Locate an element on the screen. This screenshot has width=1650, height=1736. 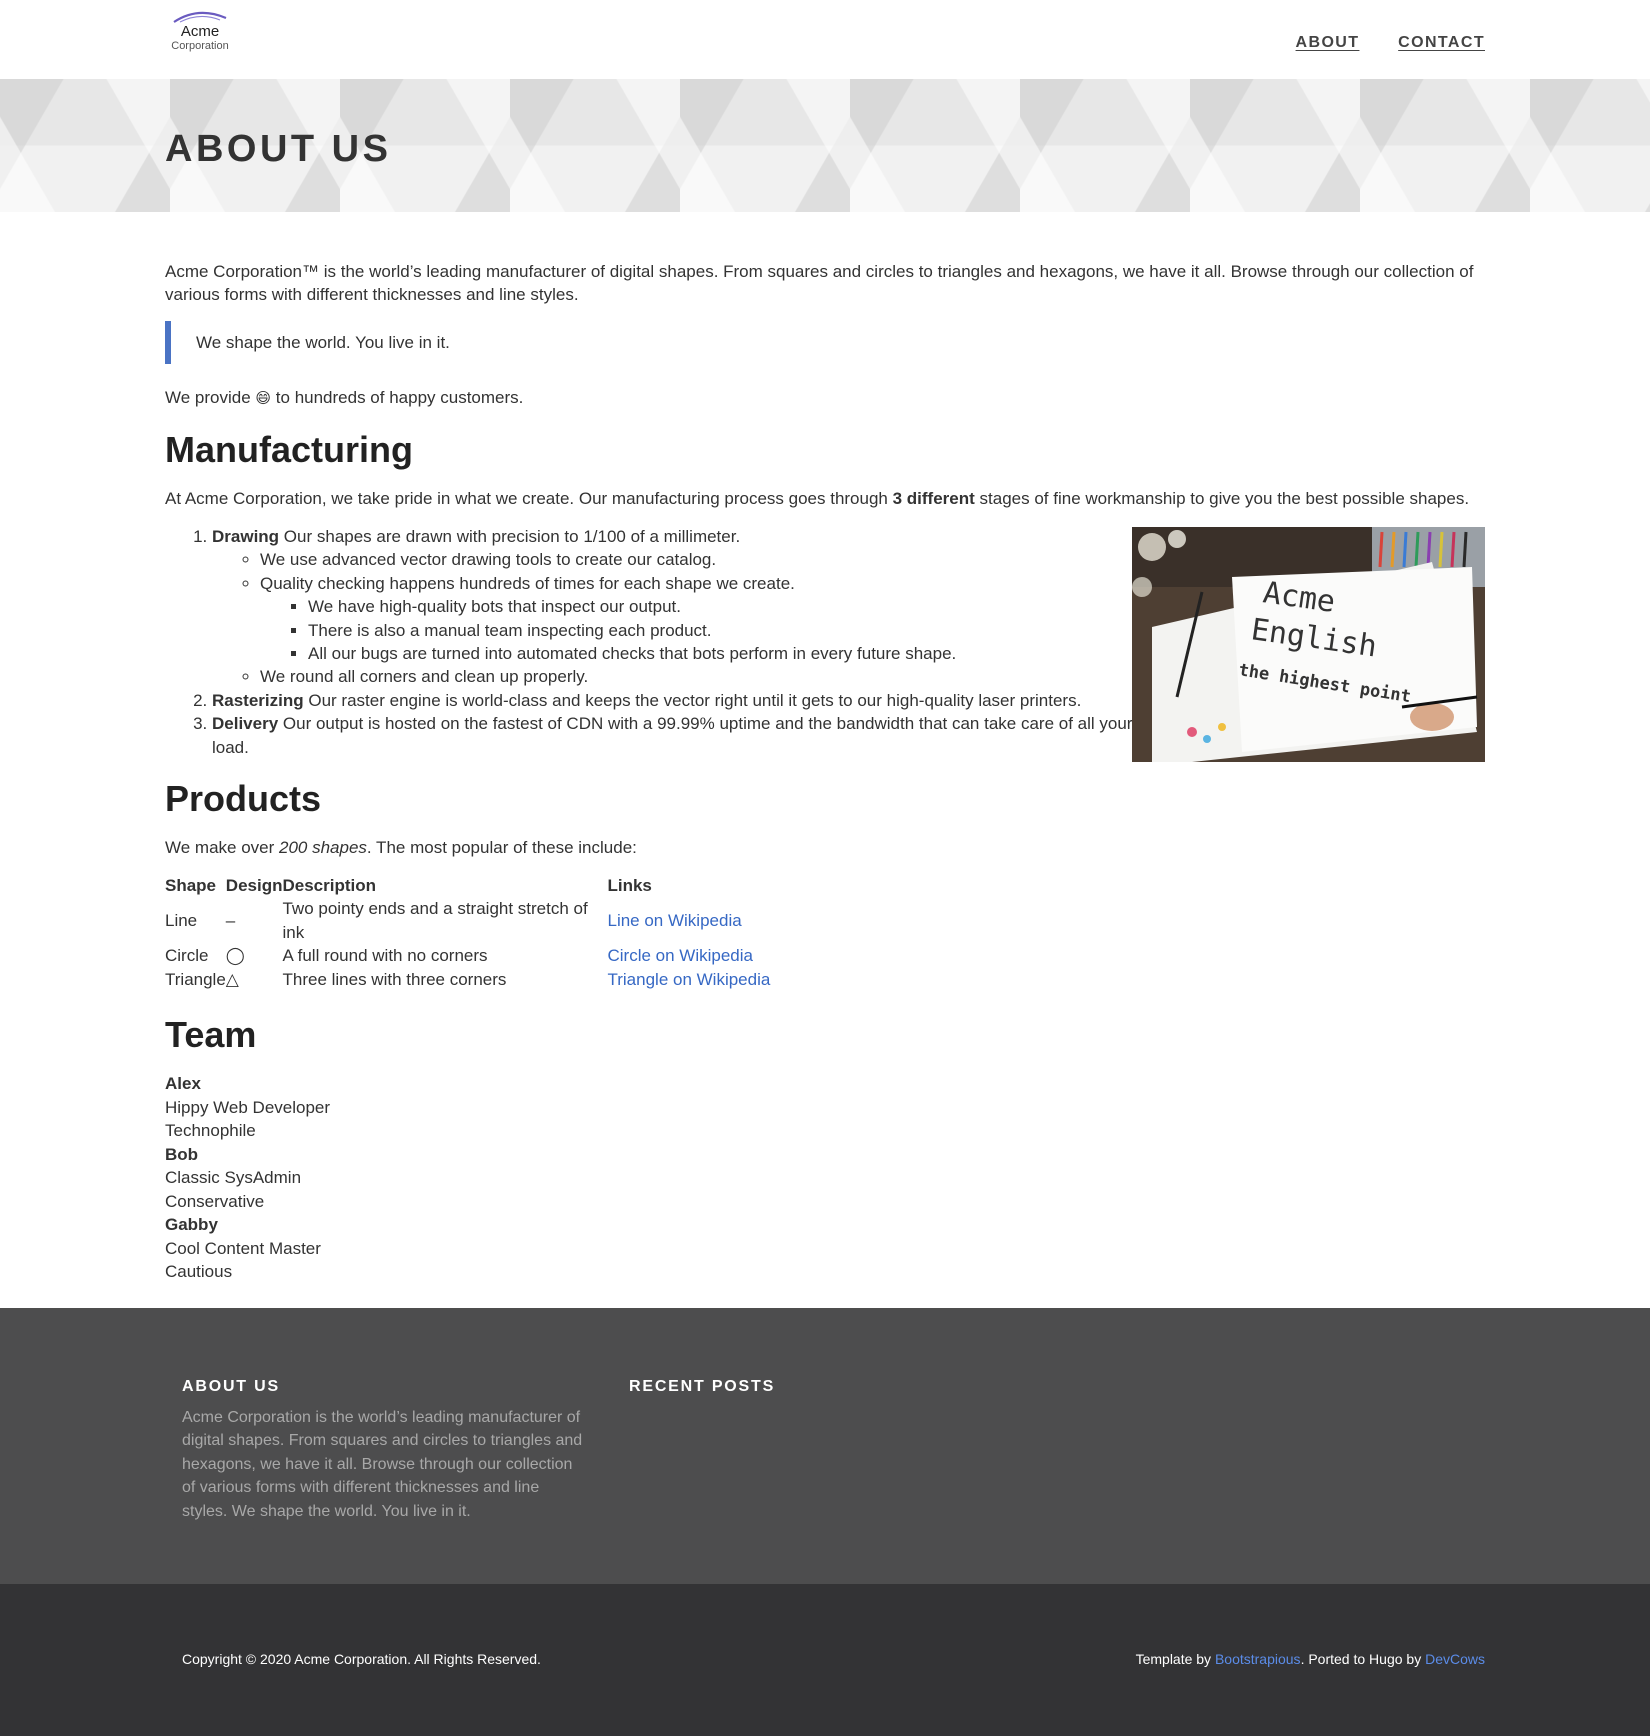
team-heading: Team is located at coordinates (211, 1035).